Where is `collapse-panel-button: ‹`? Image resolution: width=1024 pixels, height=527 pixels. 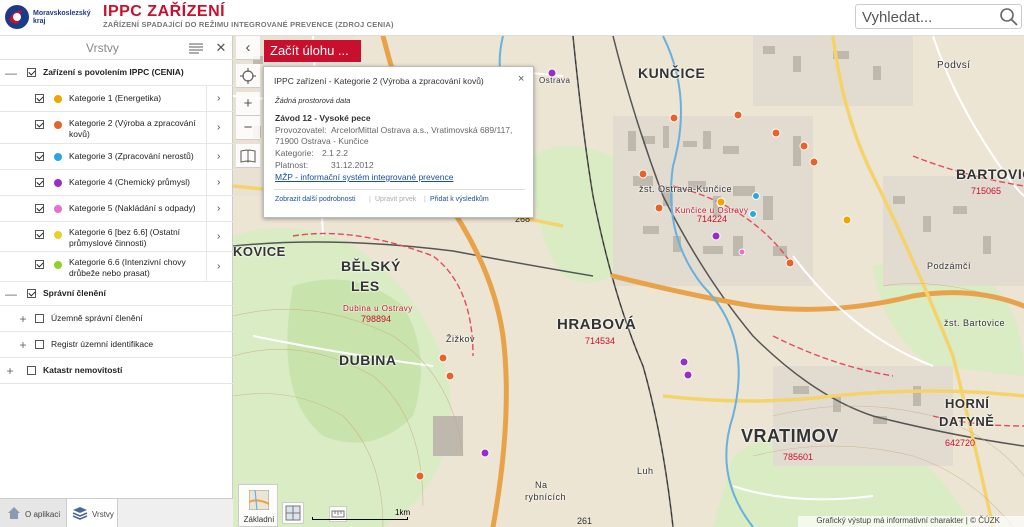 collapse-panel-button: ‹ is located at coordinates (248, 48).